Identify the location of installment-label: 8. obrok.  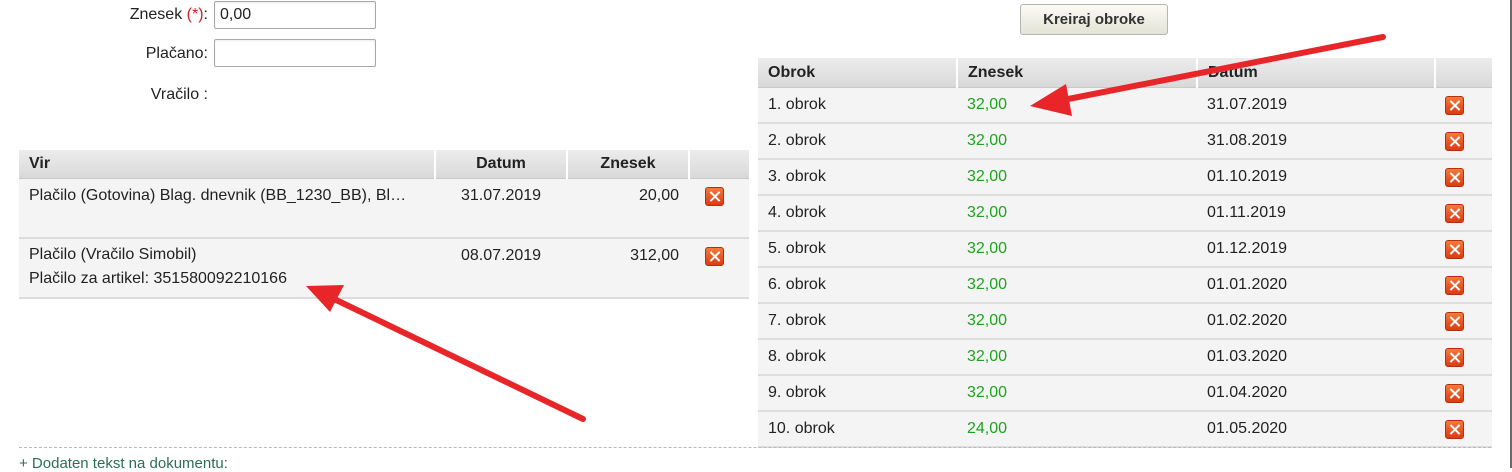
(857, 357).